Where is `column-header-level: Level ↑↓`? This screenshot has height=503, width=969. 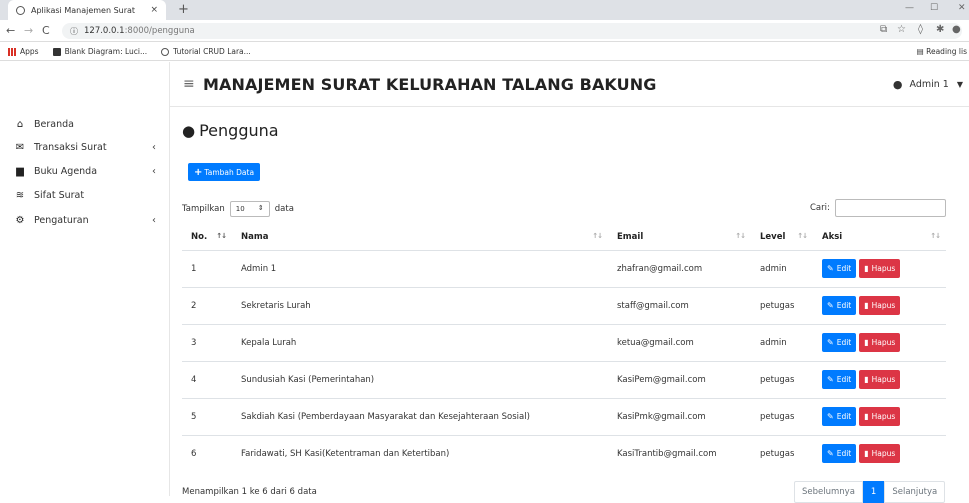
column-header-level: Level ↑↓ is located at coordinates (782, 238).